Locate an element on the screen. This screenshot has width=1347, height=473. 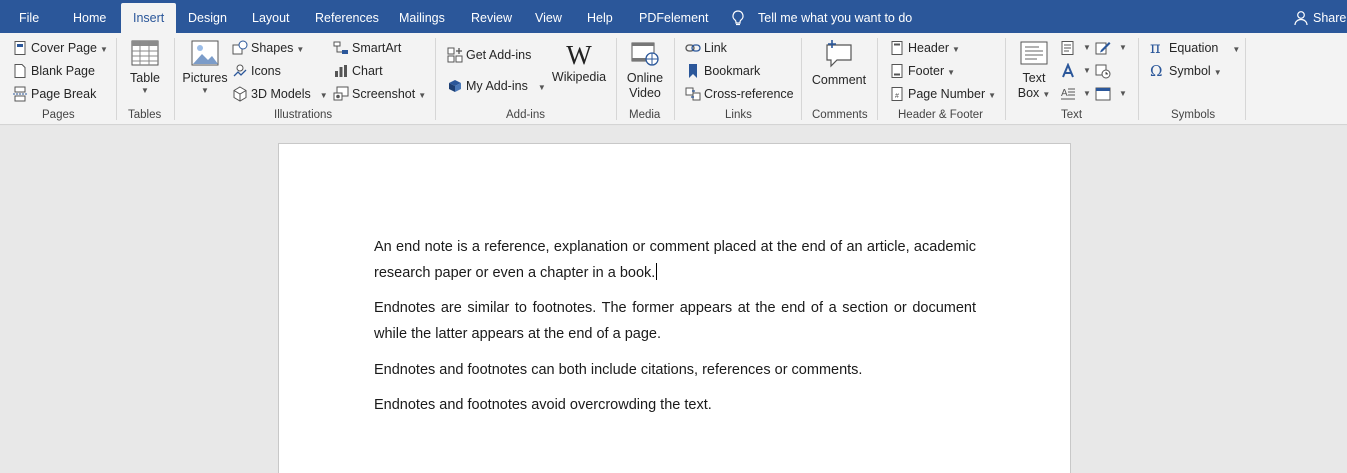
wikipedia-label: Wikipedia is located at coordinates (579, 77).